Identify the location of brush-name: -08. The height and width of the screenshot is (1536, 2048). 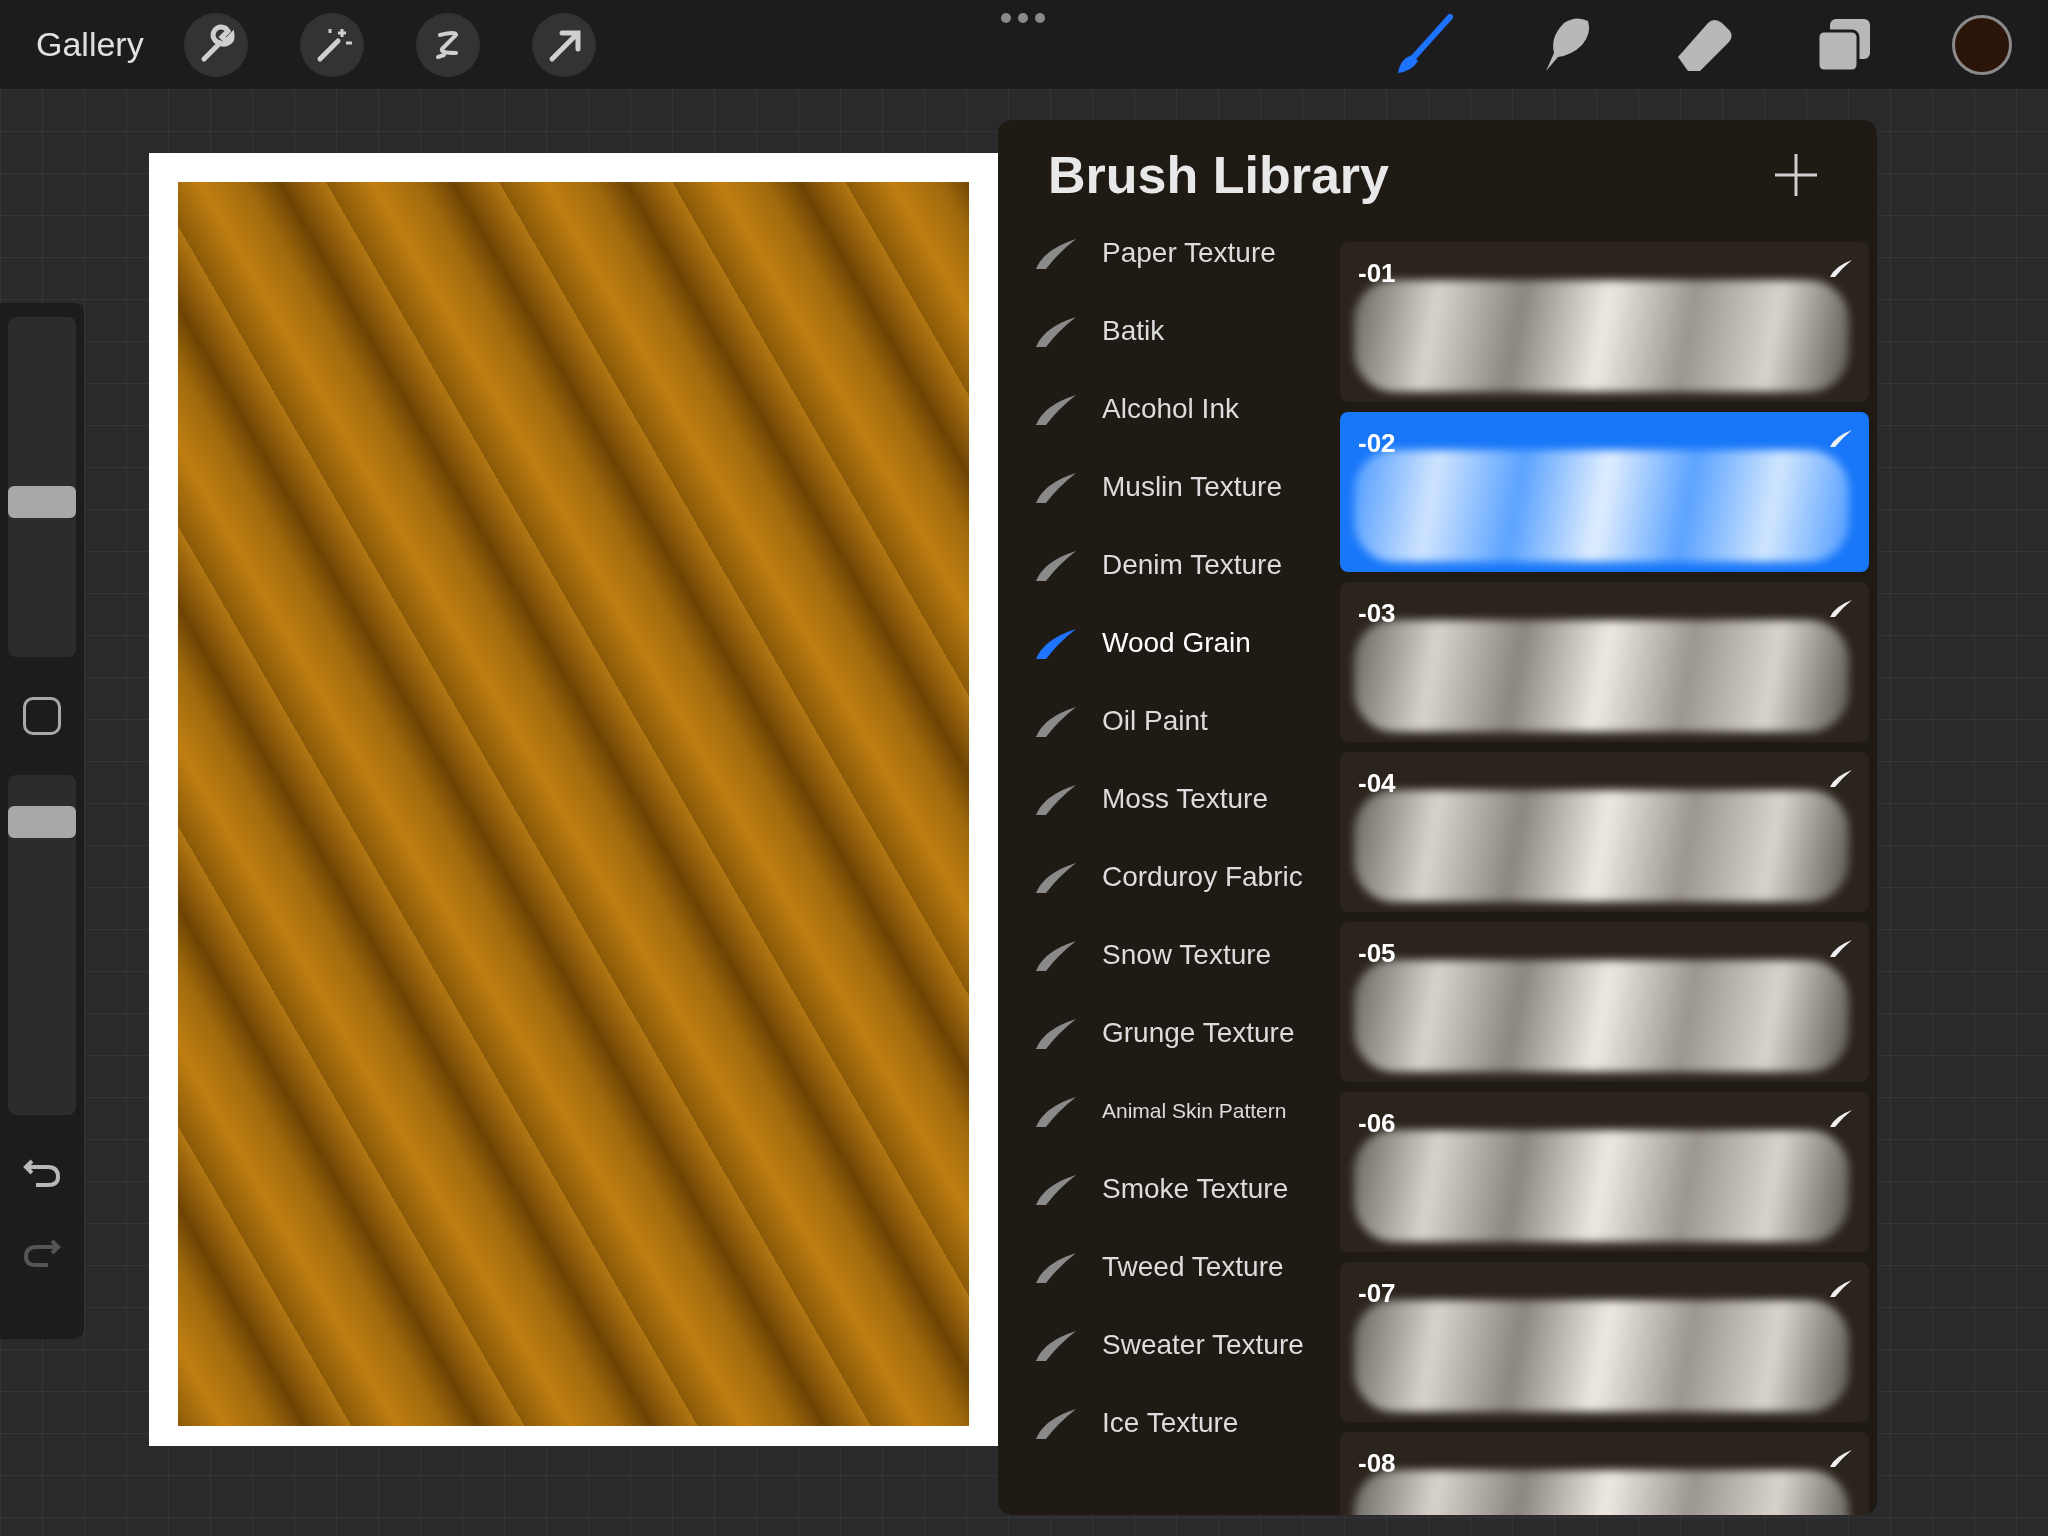
(1377, 1463).